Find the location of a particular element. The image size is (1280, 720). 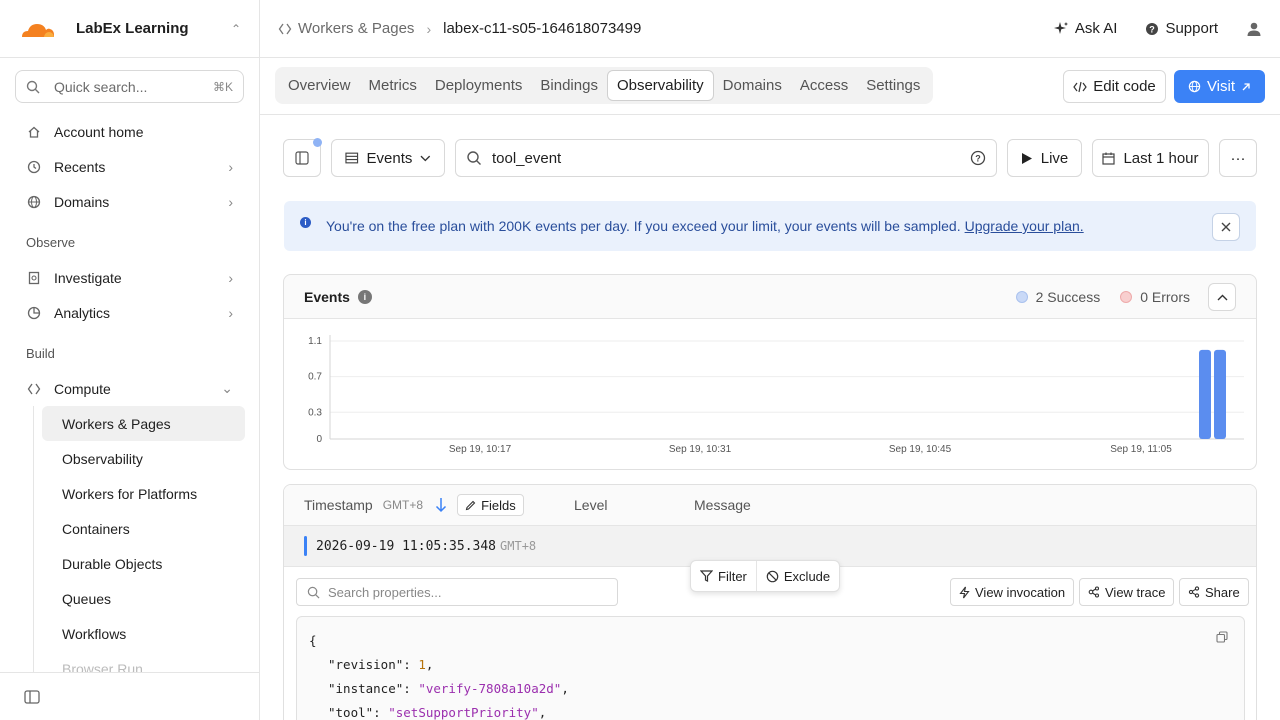

brand-bar: LabEx Learning ⌃ is located at coordinates (129, 29).